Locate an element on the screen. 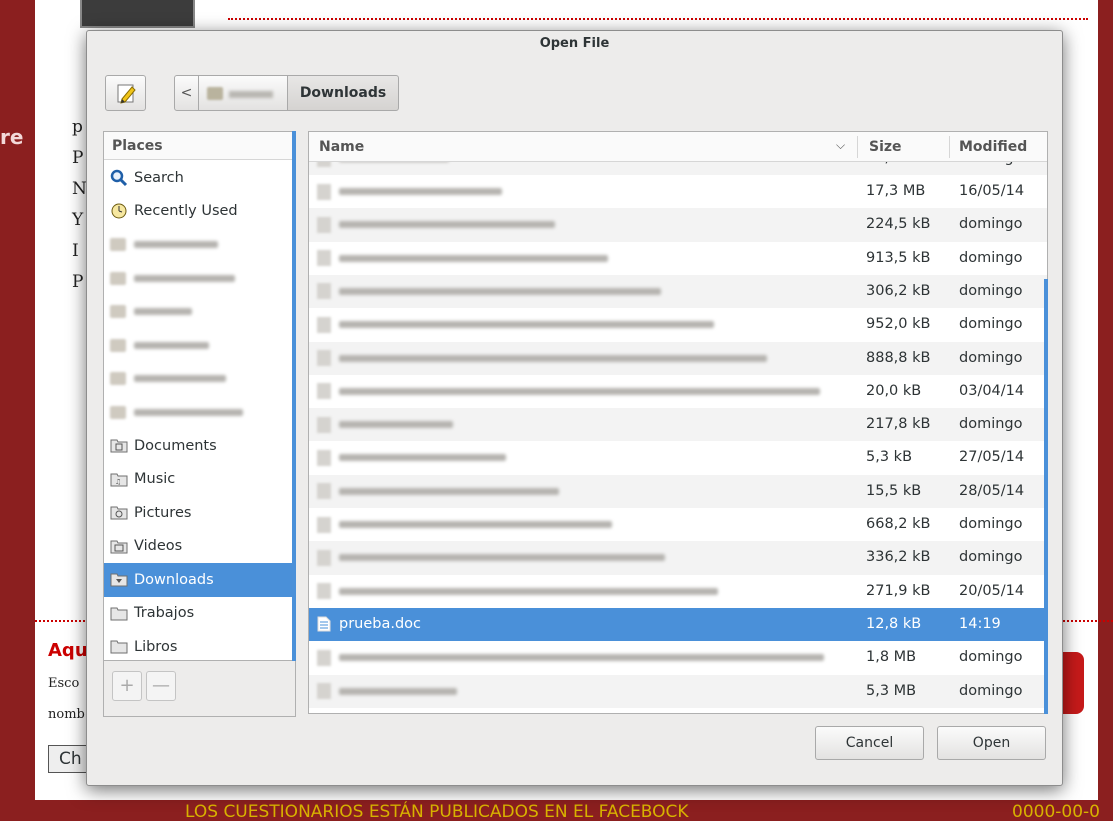  background-letter: p is located at coordinates (77, 127).